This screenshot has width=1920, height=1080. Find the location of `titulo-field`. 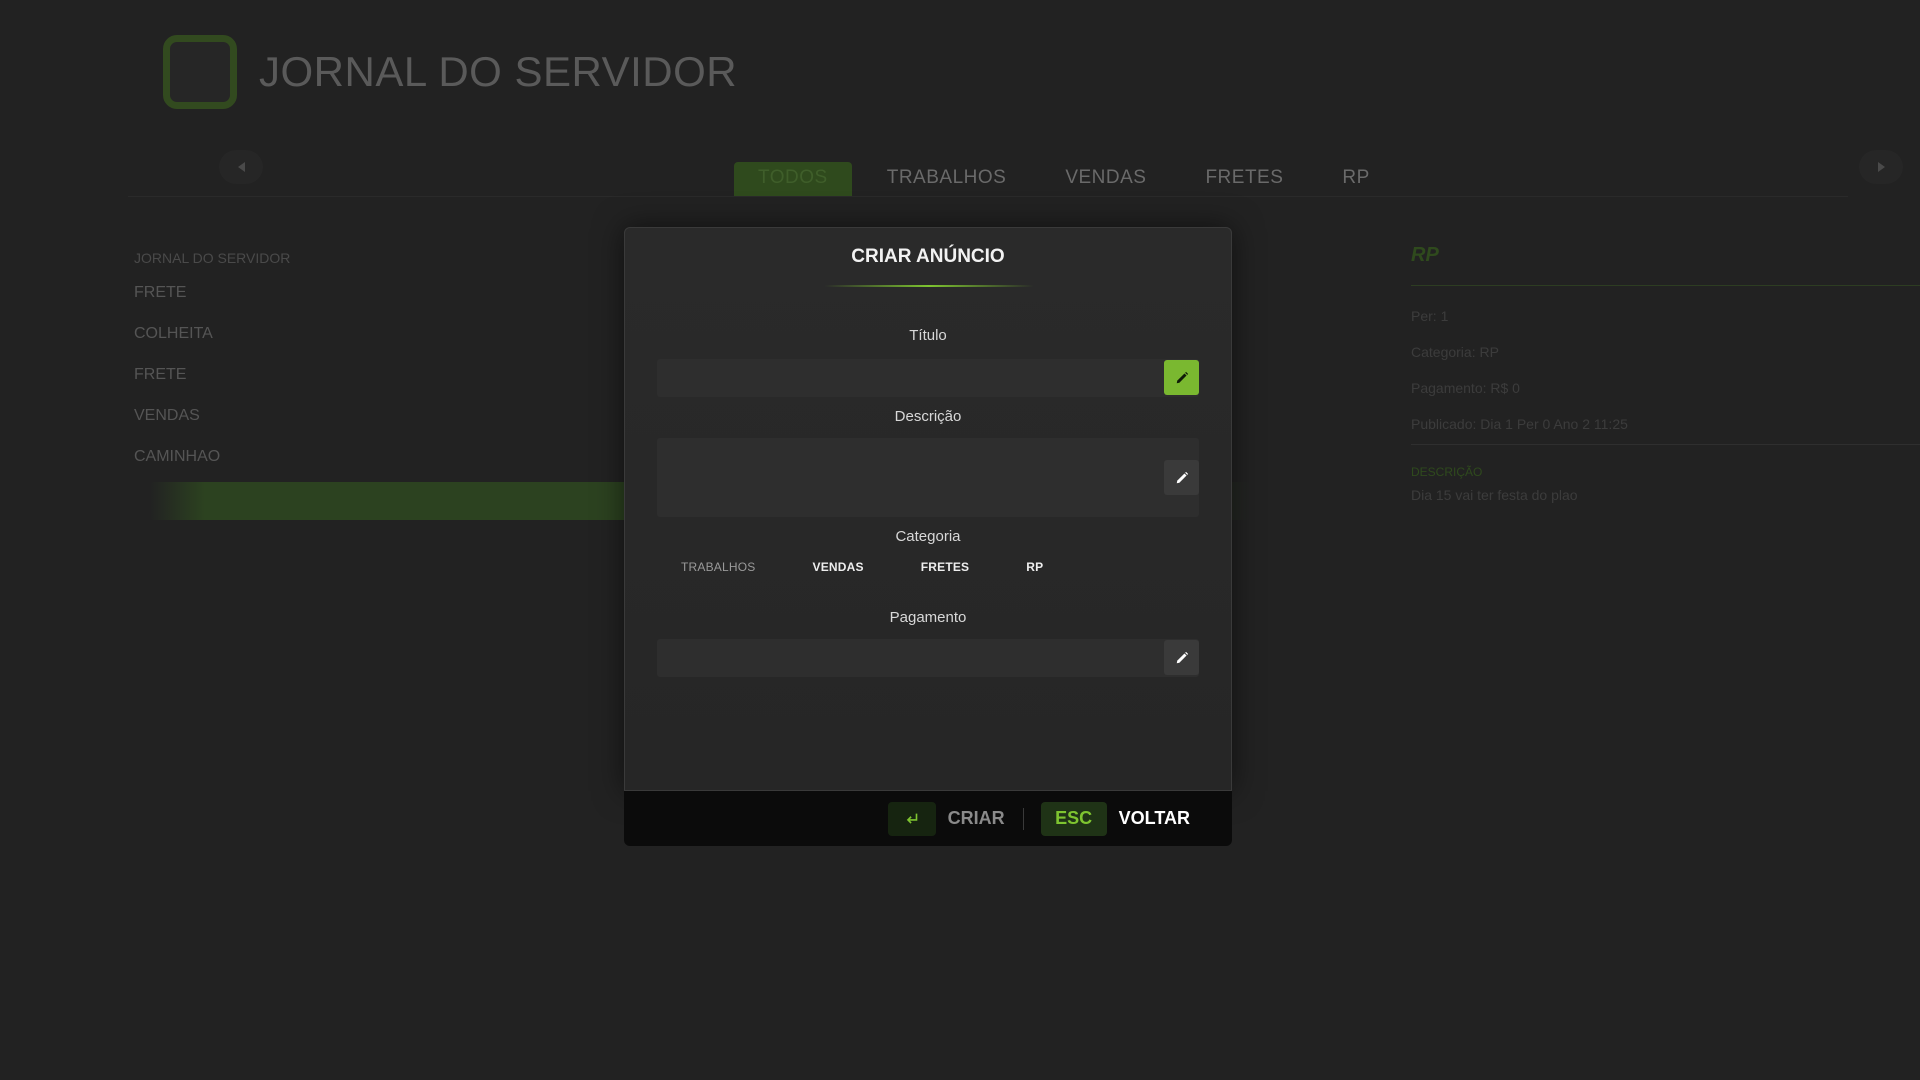

titulo-field is located at coordinates (928, 378).